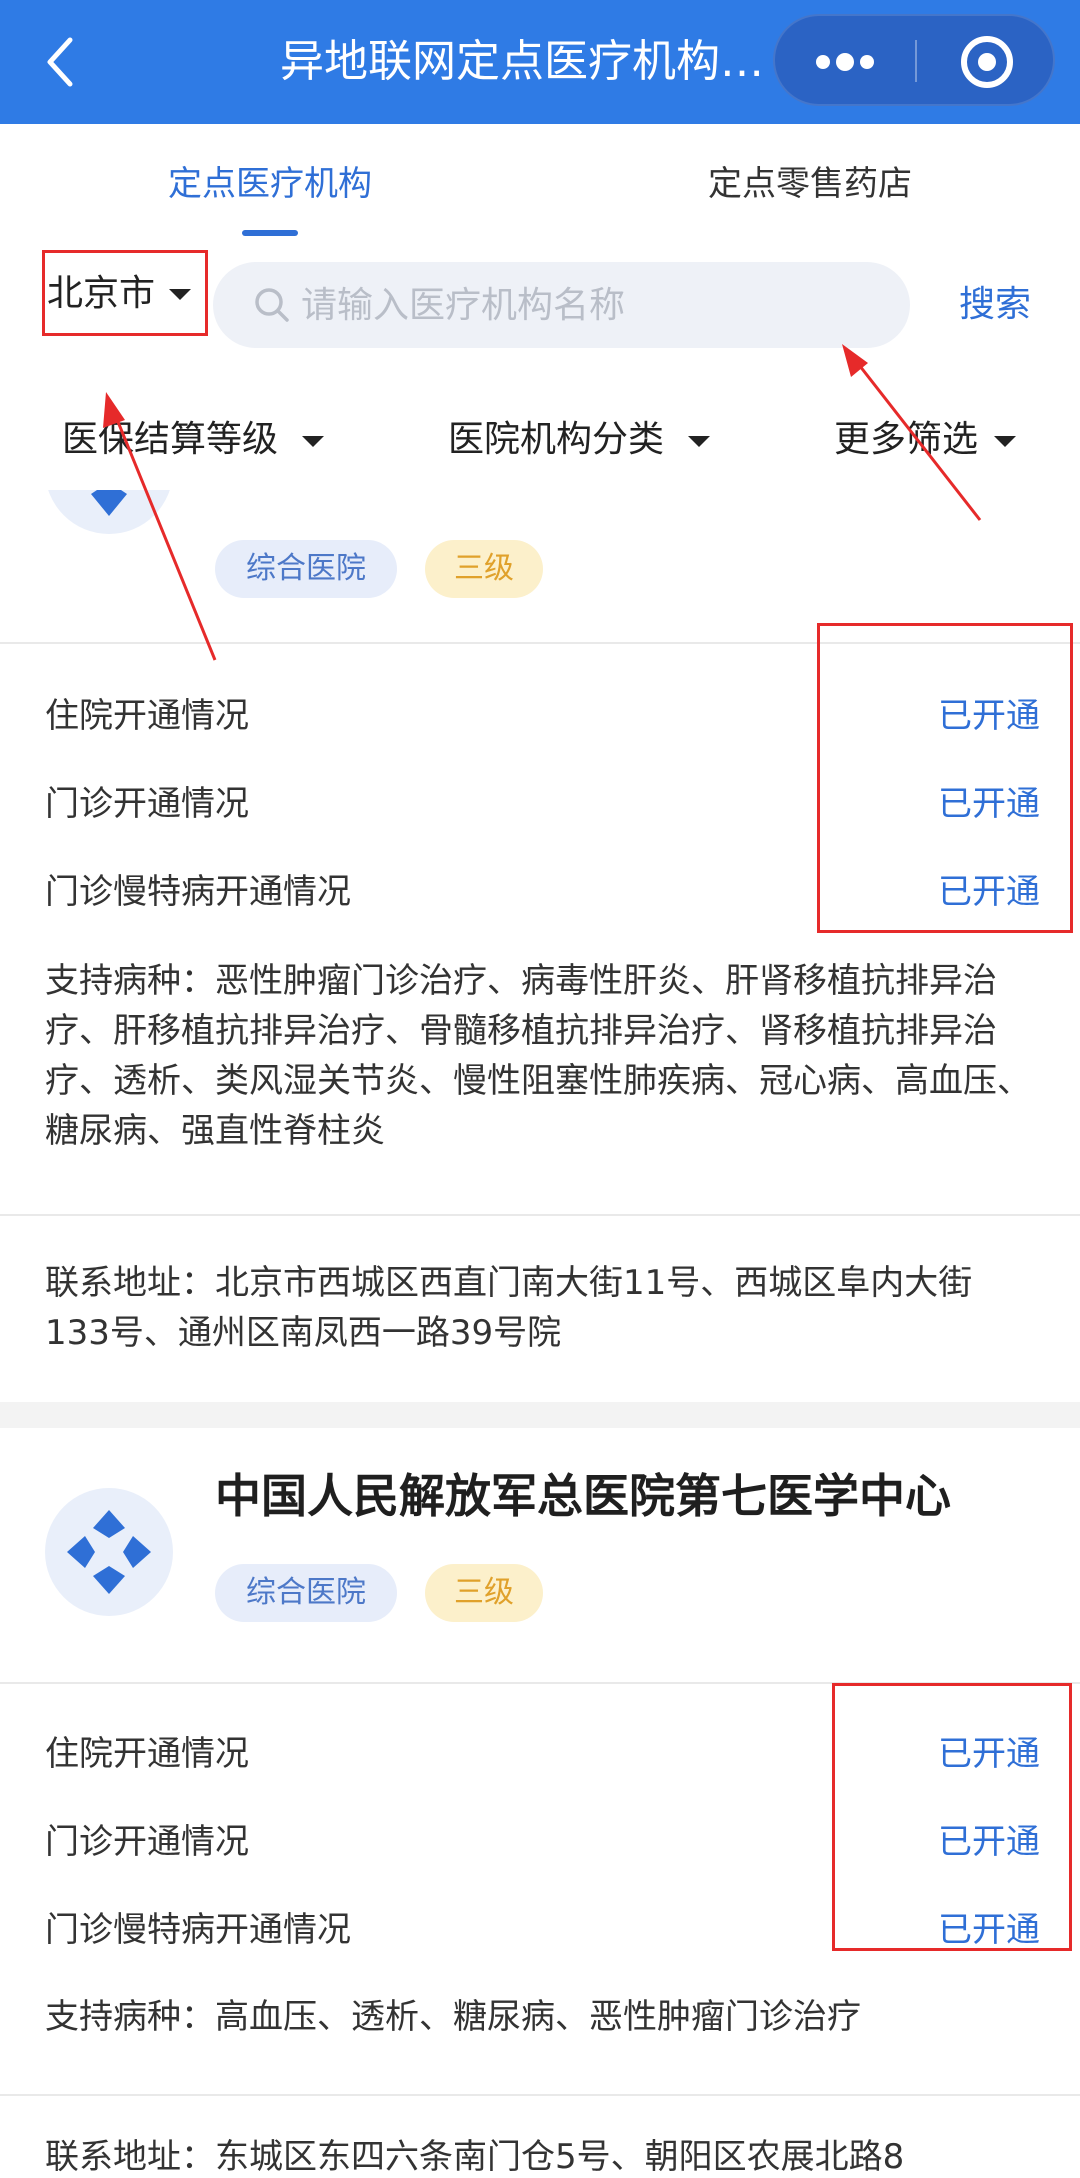  What do you see at coordinates (591, 305) in the screenshot?
I see `search-input` at bounding box center [591, 305].